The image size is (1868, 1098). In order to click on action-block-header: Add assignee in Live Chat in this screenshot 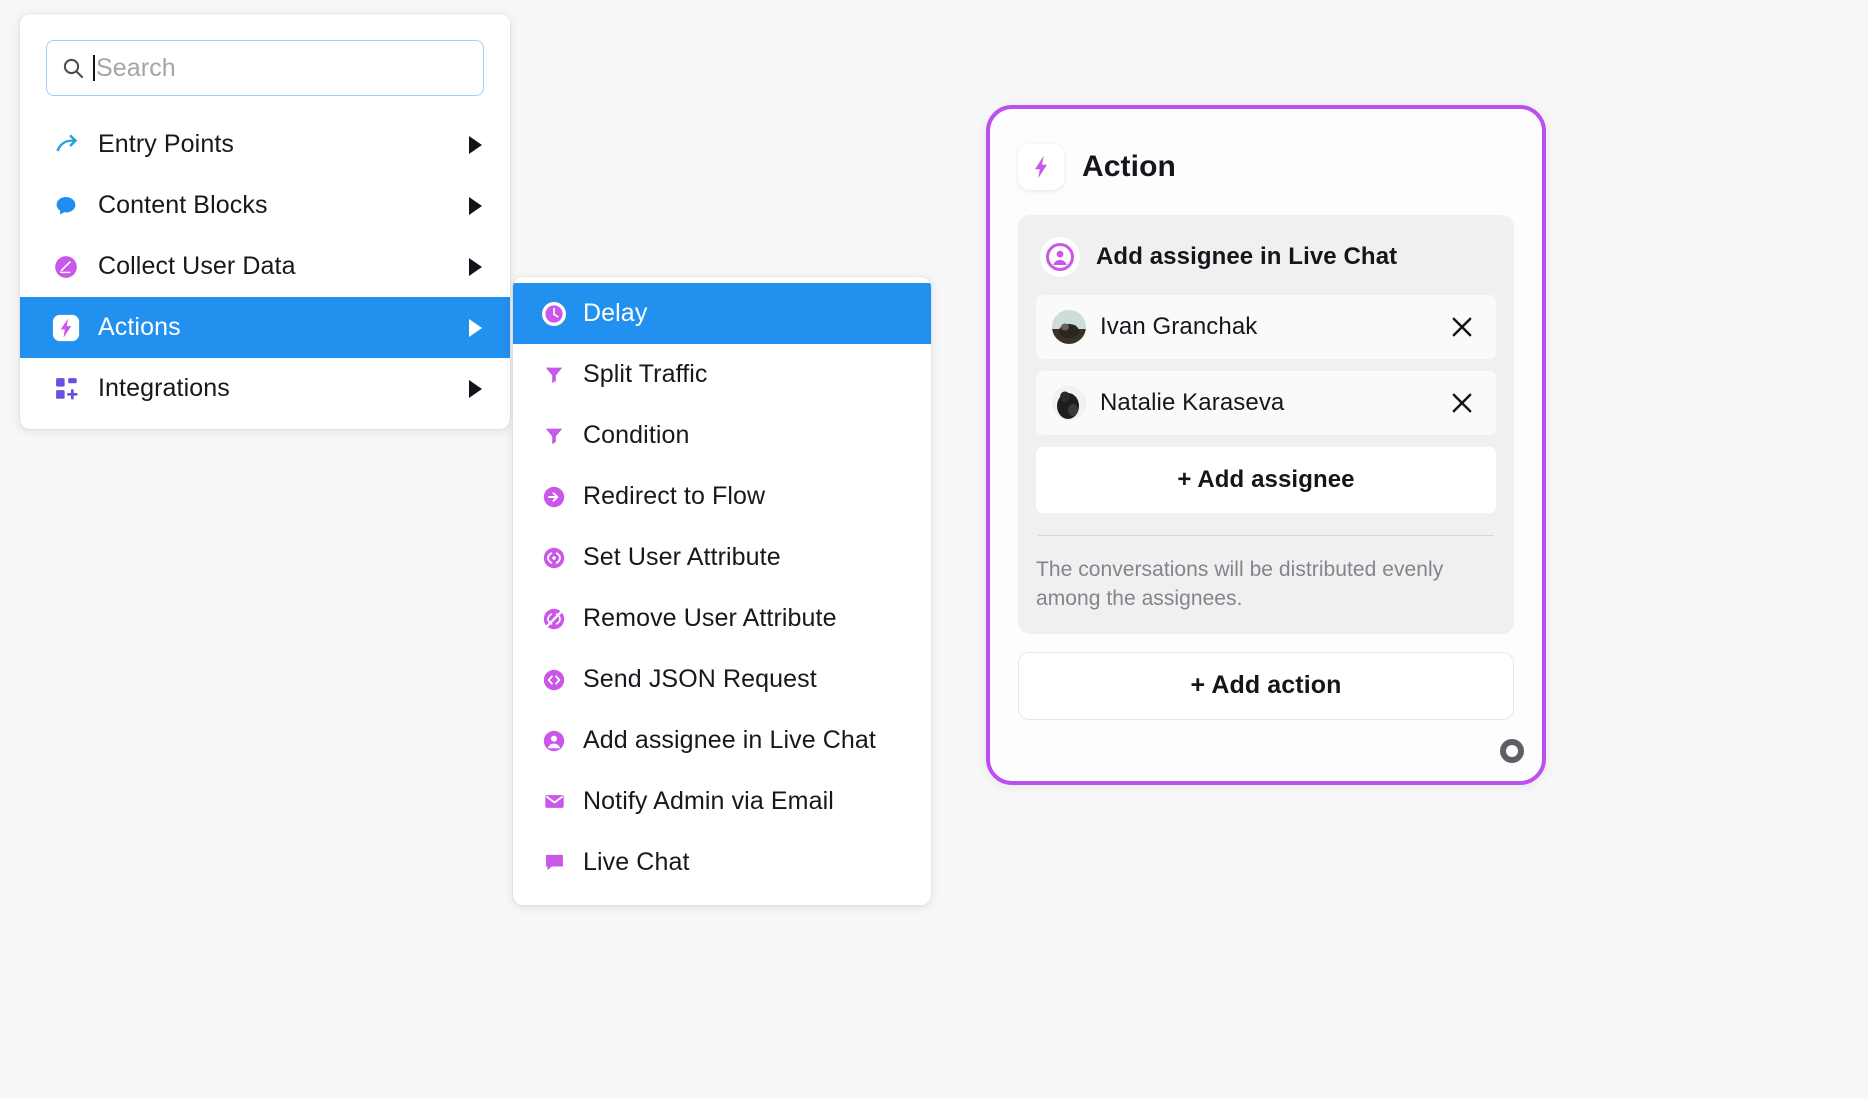, I will do `click(1268, 257)`.